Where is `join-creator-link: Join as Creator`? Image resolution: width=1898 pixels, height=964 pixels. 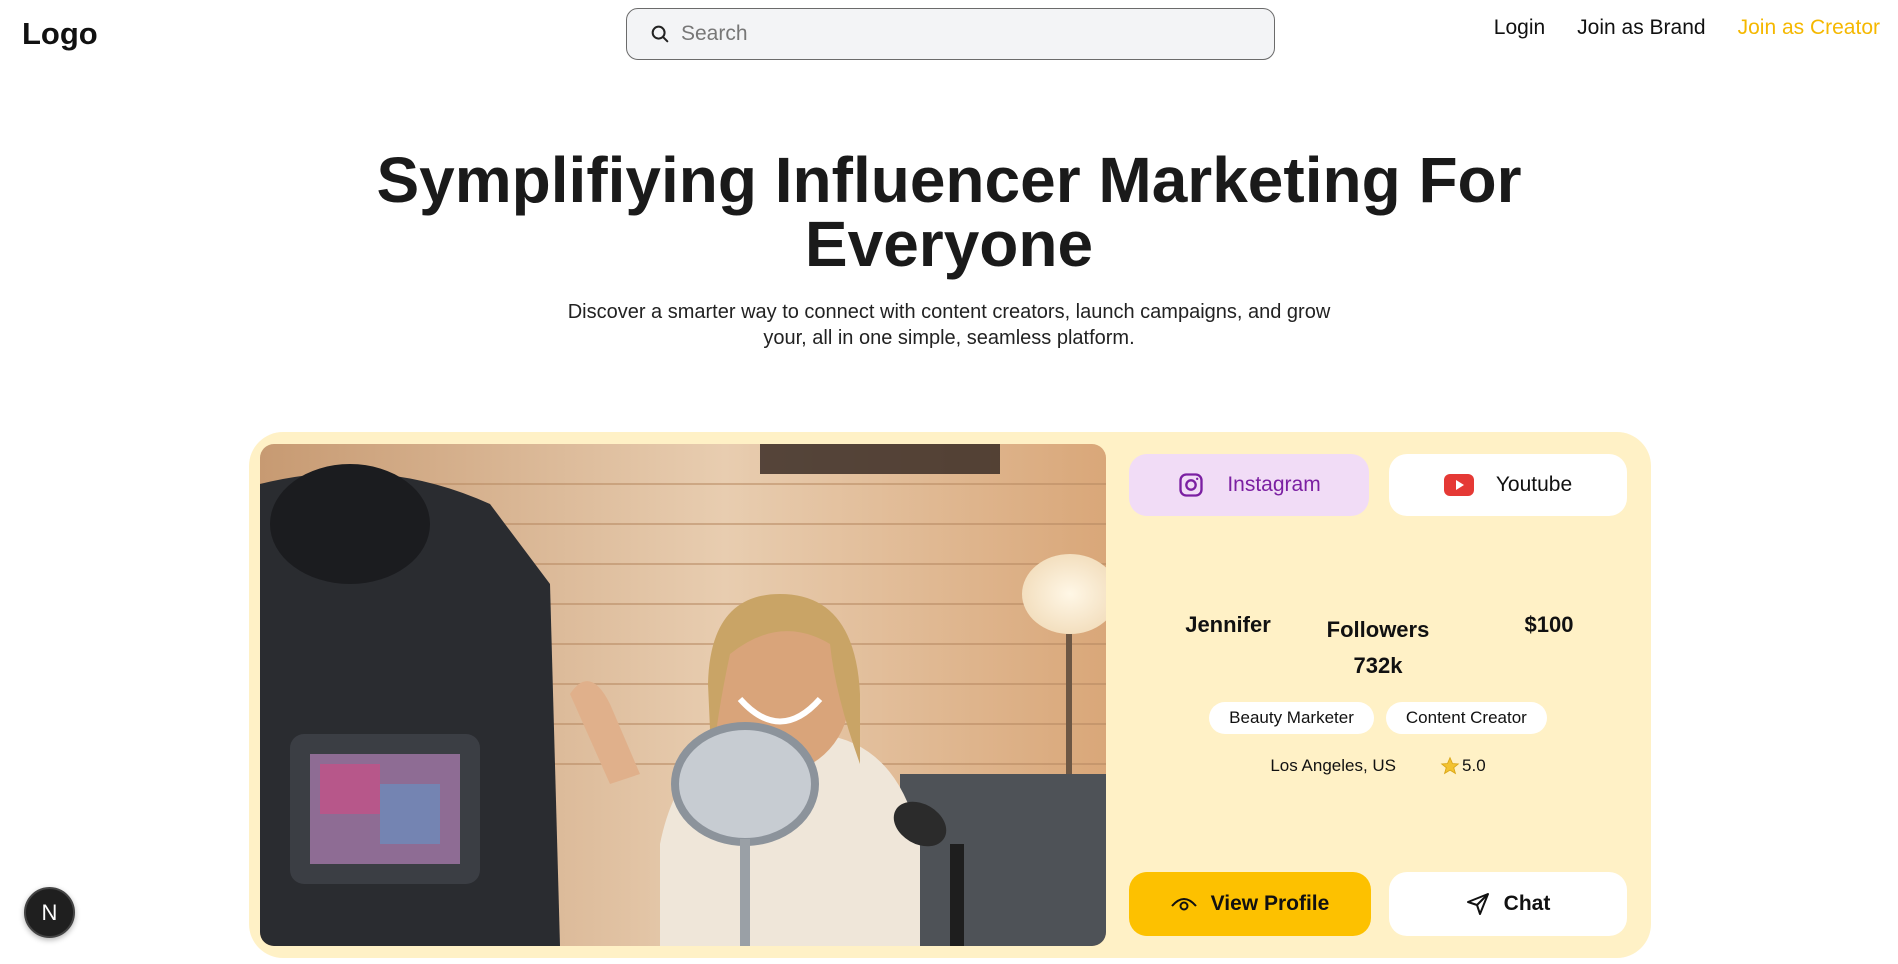
join-creator-link: Join as Creator is located at coordinates (1809, 28).